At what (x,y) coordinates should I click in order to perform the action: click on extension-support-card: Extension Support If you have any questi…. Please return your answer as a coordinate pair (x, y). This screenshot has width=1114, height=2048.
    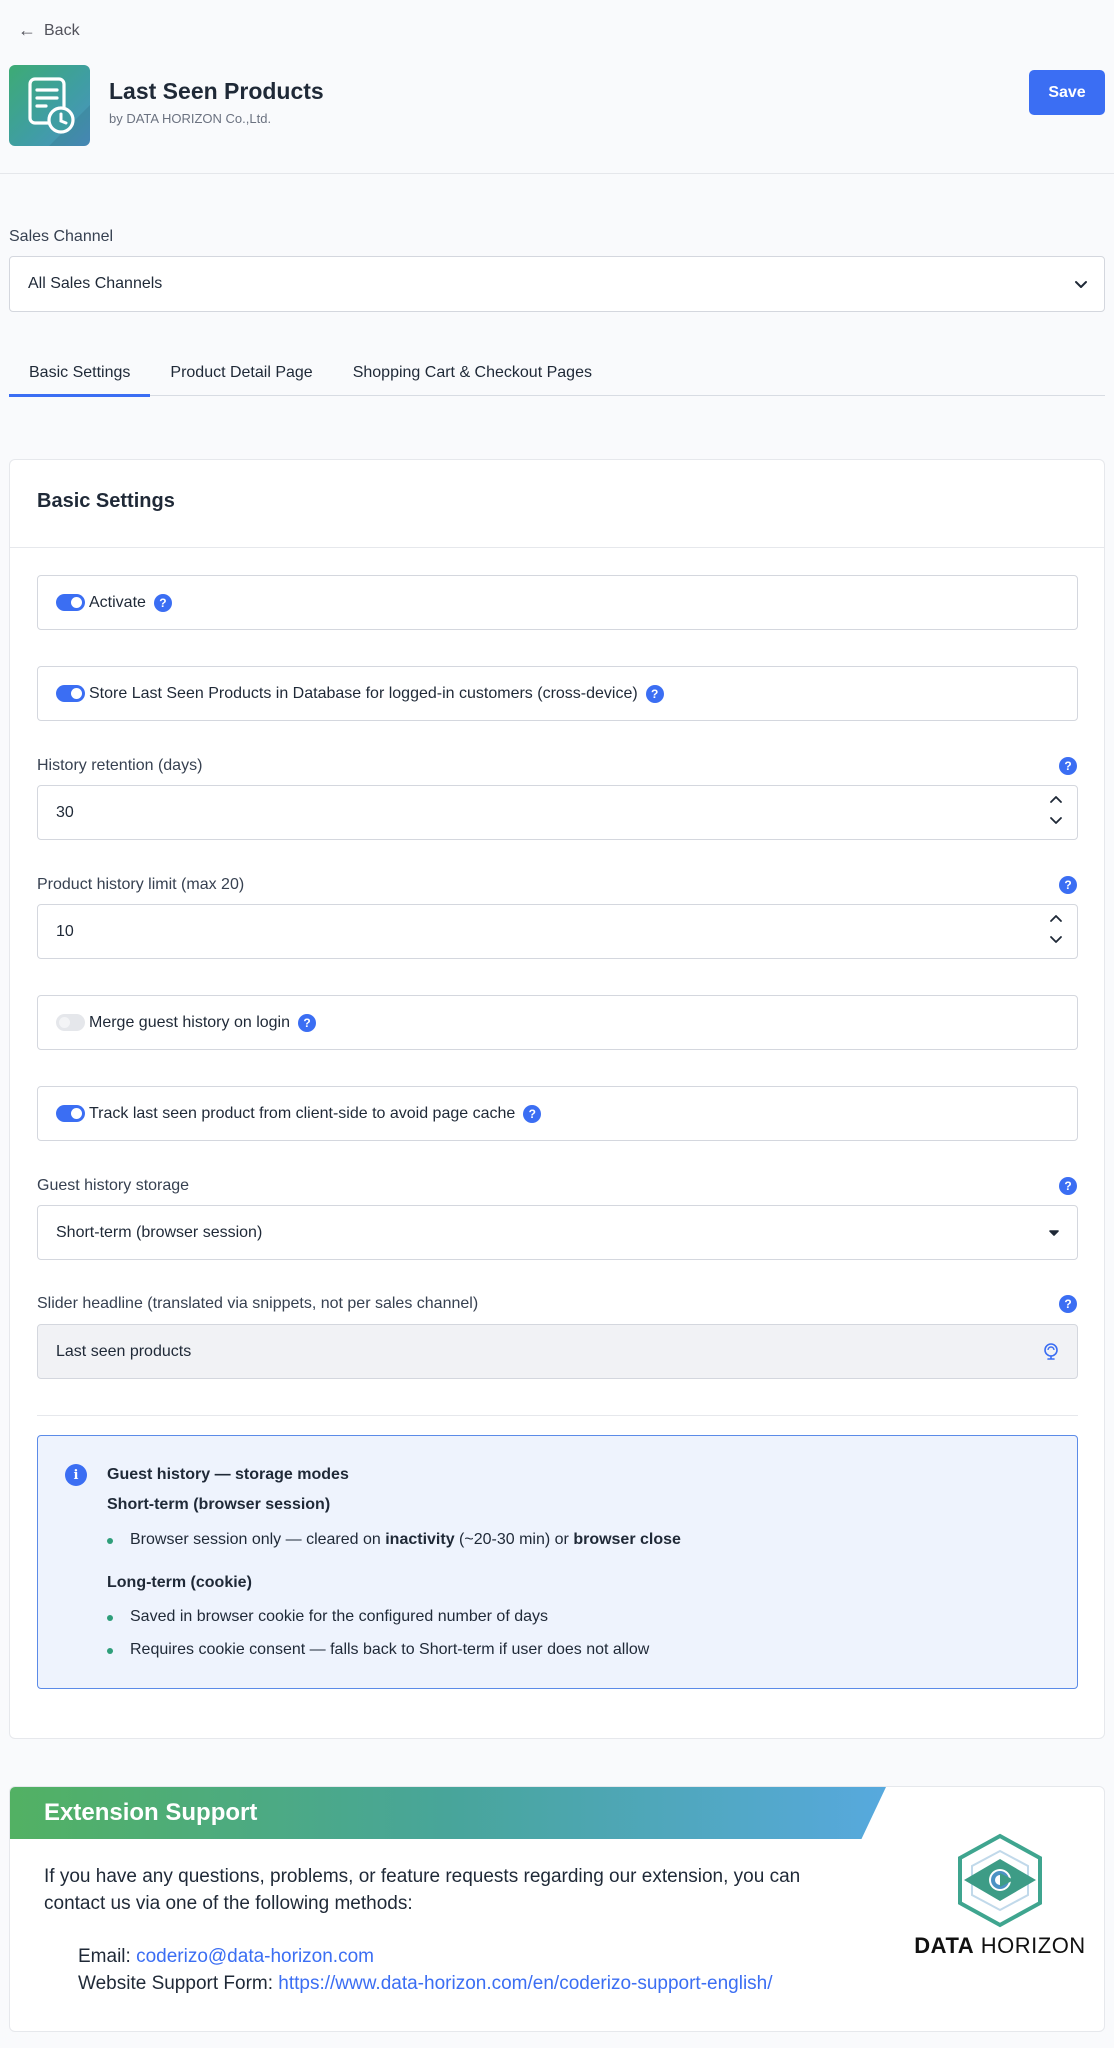
    Looking at the image, I should click on (557, 1909).